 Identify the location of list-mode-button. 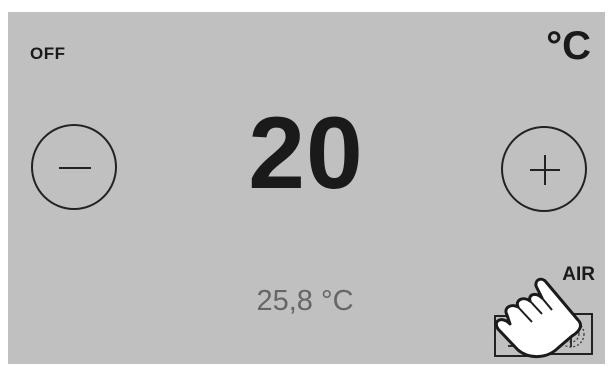
(516, 336).